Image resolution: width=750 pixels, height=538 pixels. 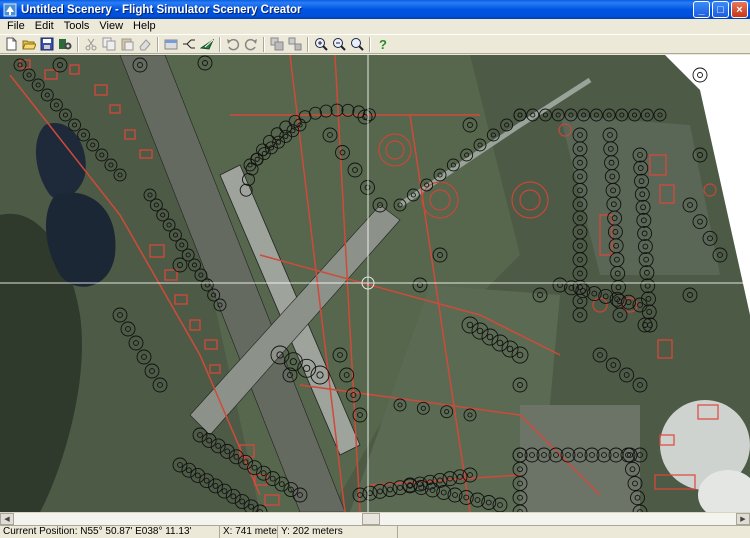 I want to click on cut-icon, so click(x=91, y=44).